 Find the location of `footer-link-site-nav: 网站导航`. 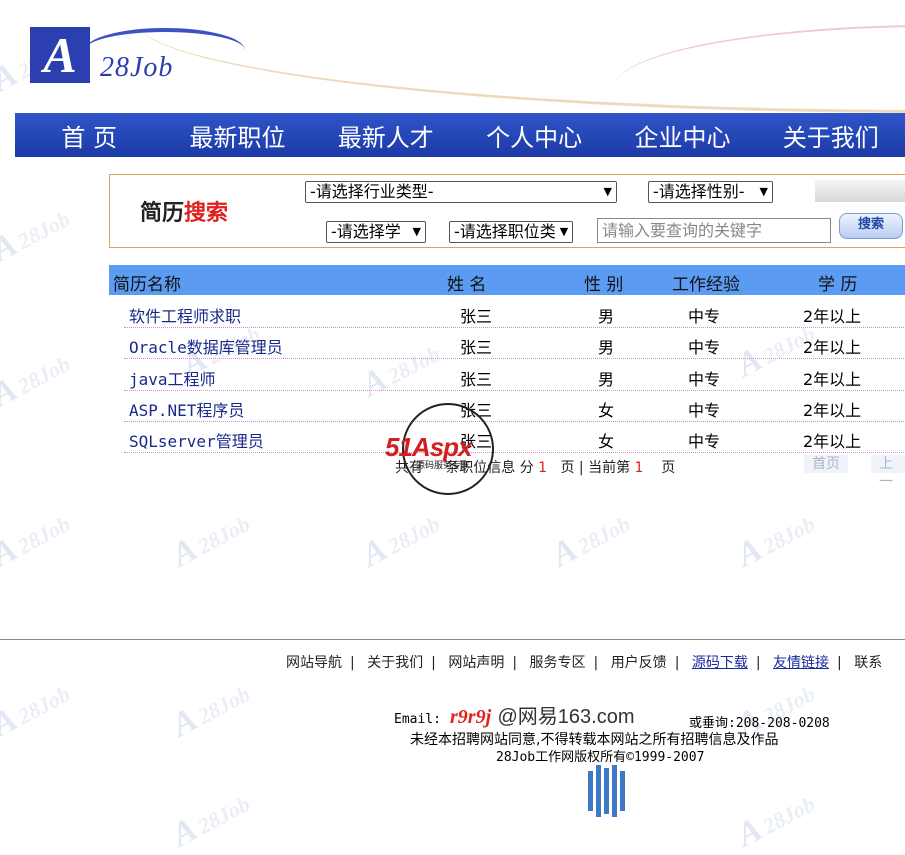

footer-link-site-nav: 网站导航 is located at coordinates (314, 663).